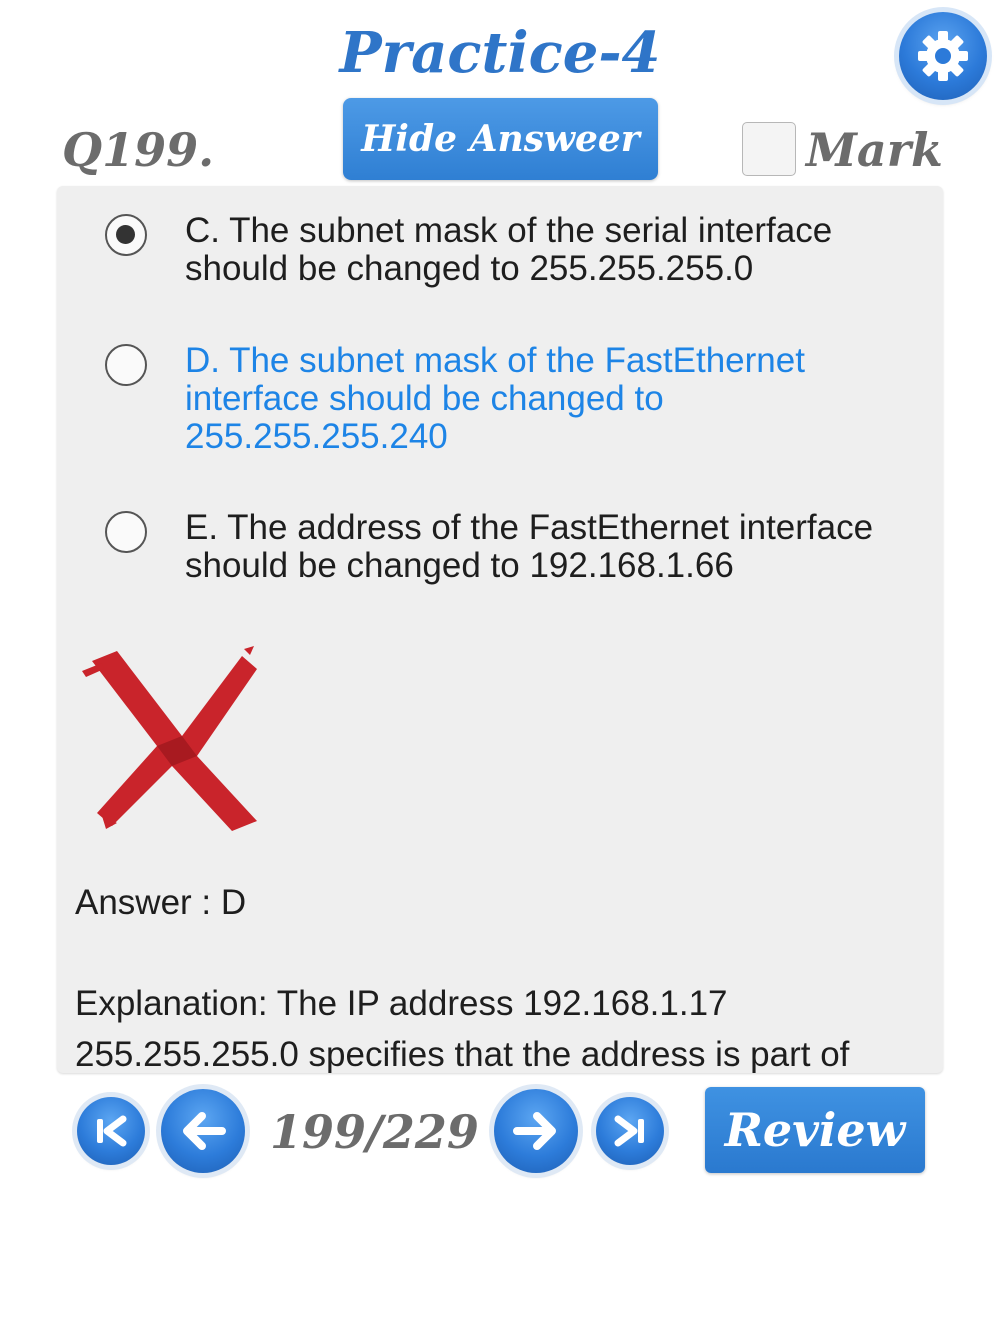 This screenshot has height=1334, width=1000. I want to click on arrow-left-icon, so click(204, 1131).